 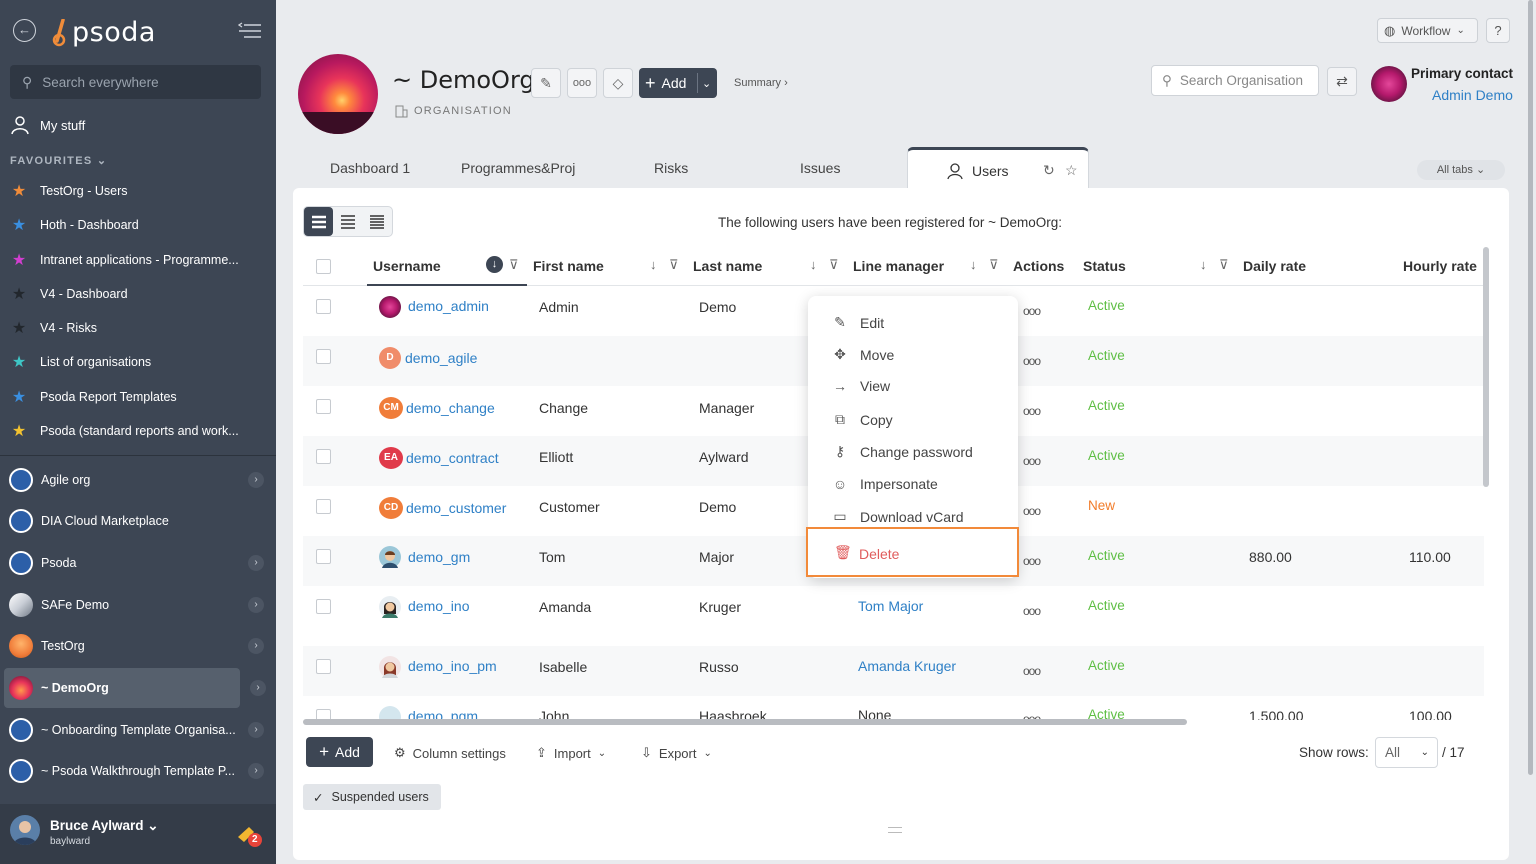 I want to click on menu-item-move: ✥ Move, so click(x=863, y=354).